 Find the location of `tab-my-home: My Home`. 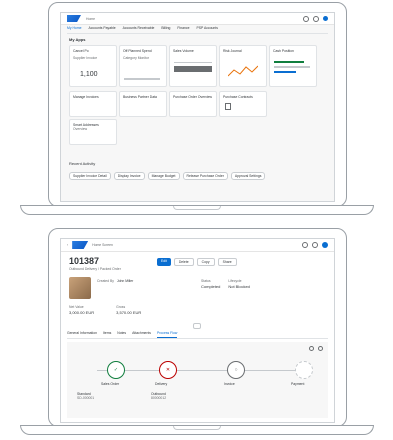

tab-my-home: My Home is located at coordinates (74, 29).